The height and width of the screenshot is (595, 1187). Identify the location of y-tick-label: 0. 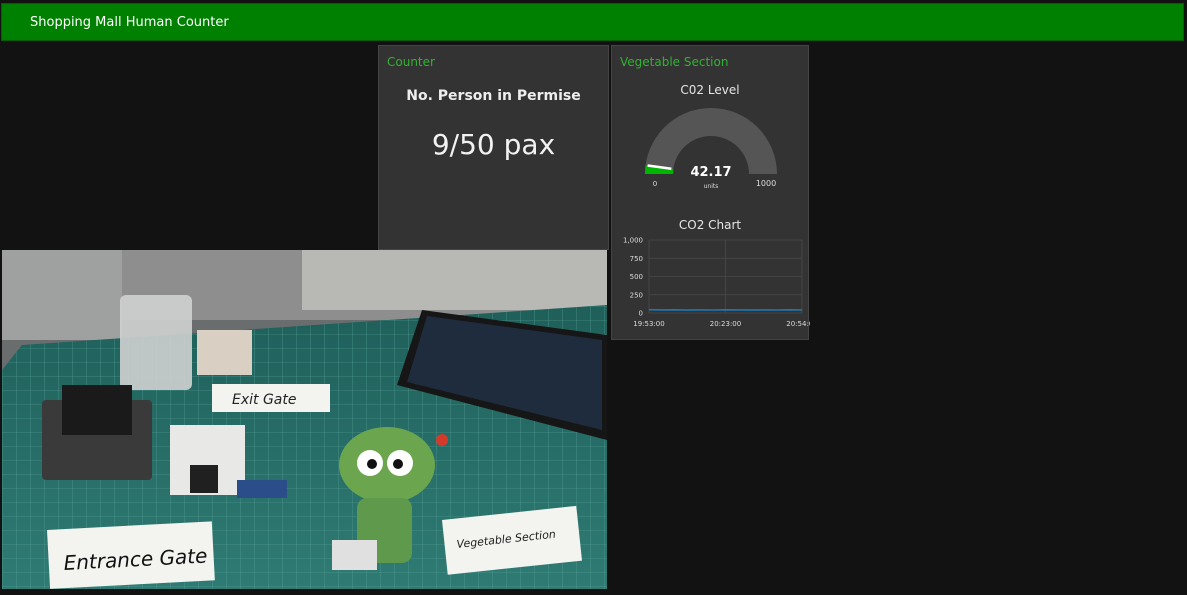
(641, 314).